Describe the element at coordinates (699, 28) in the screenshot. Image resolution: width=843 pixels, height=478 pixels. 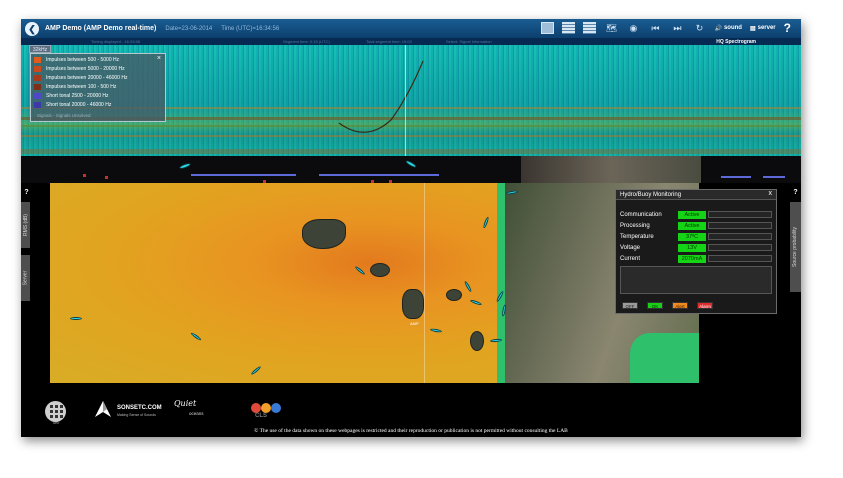
I see `refresh-icon: ↻` at that location.